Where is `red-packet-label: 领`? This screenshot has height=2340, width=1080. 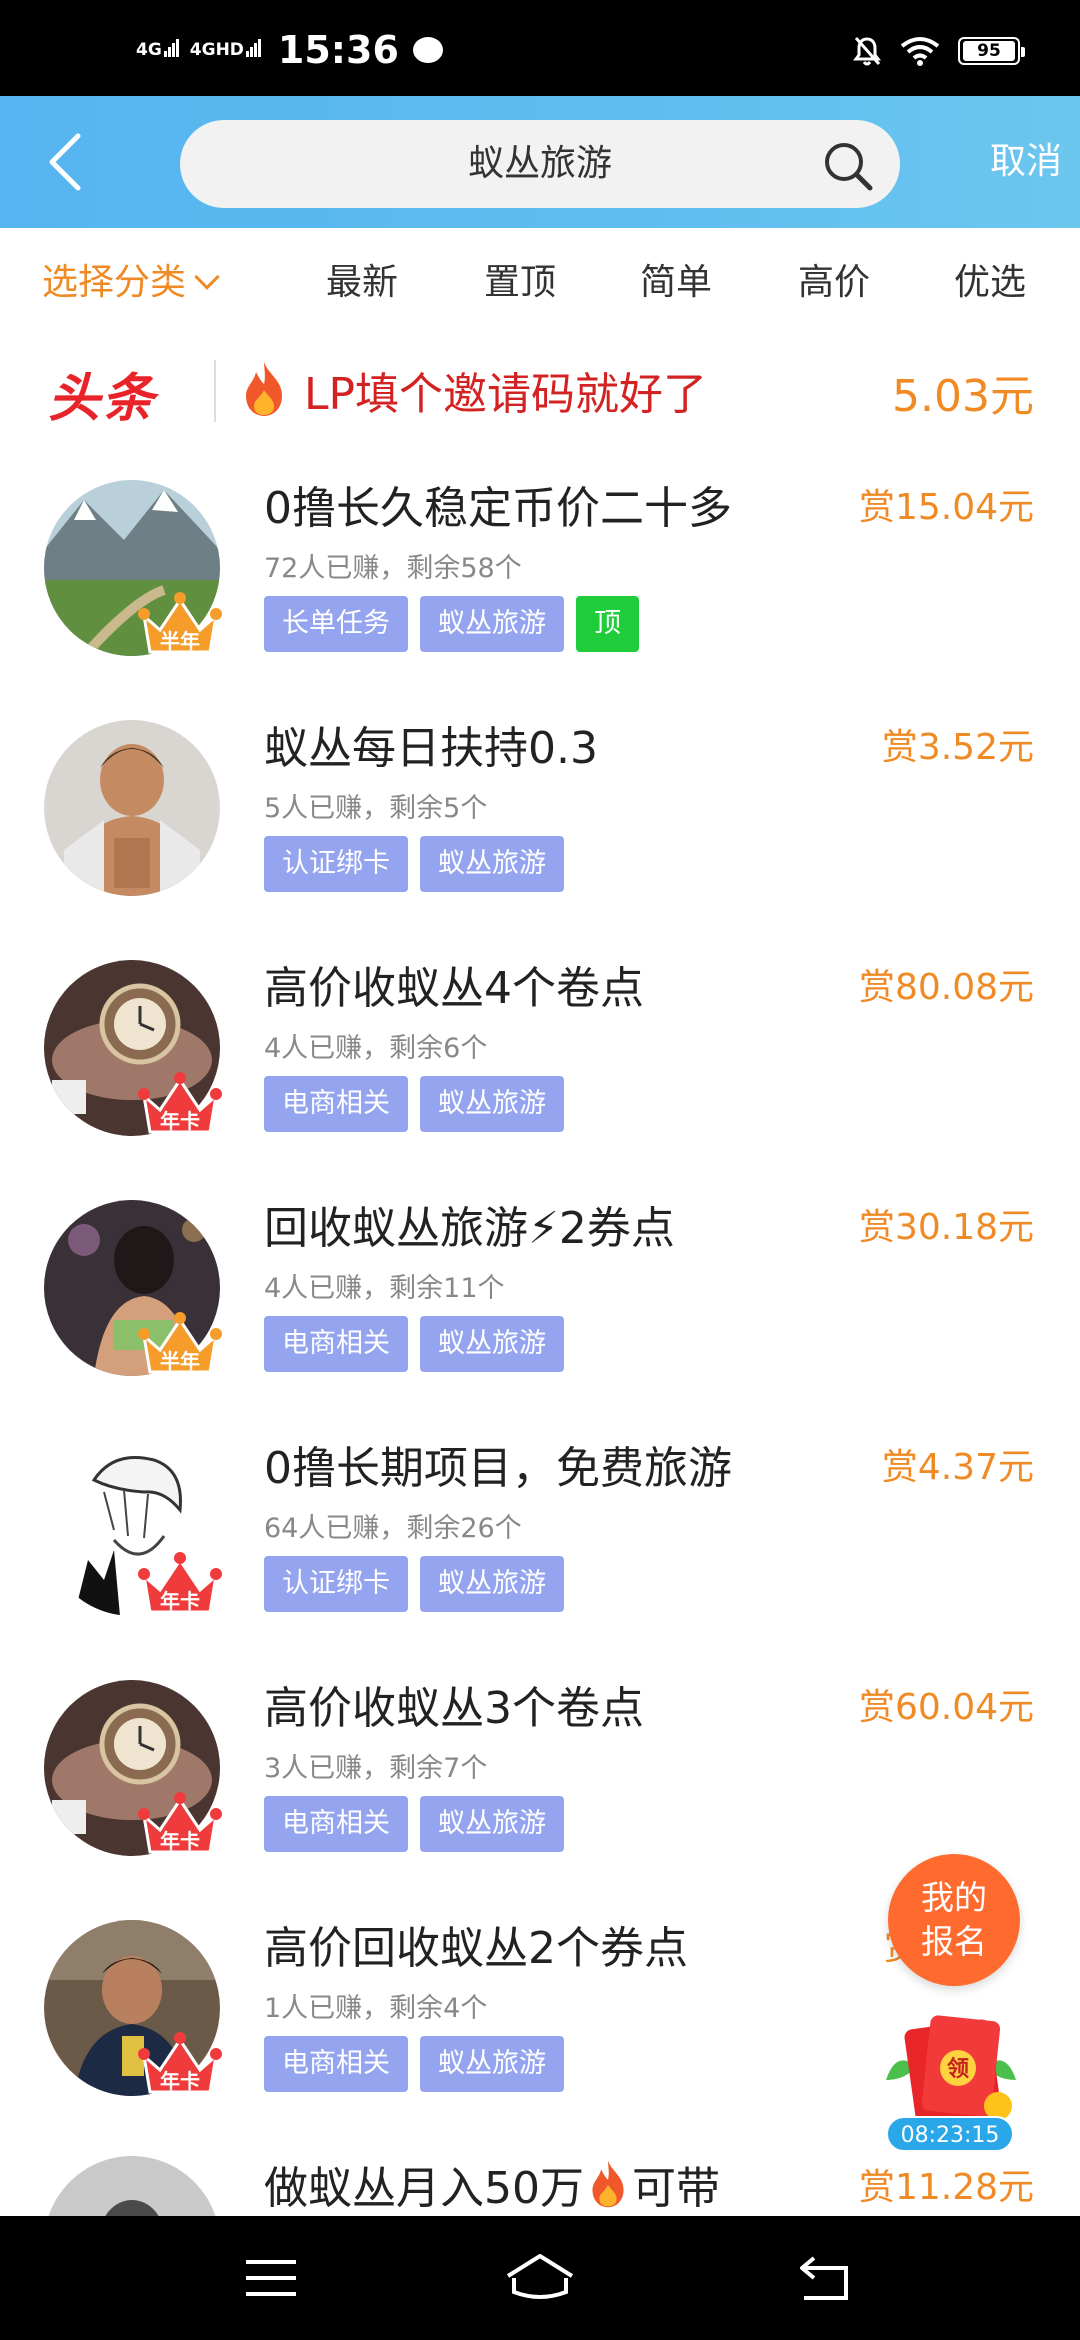
red-packet-label: 领 is located at coordinates (958, 2069).